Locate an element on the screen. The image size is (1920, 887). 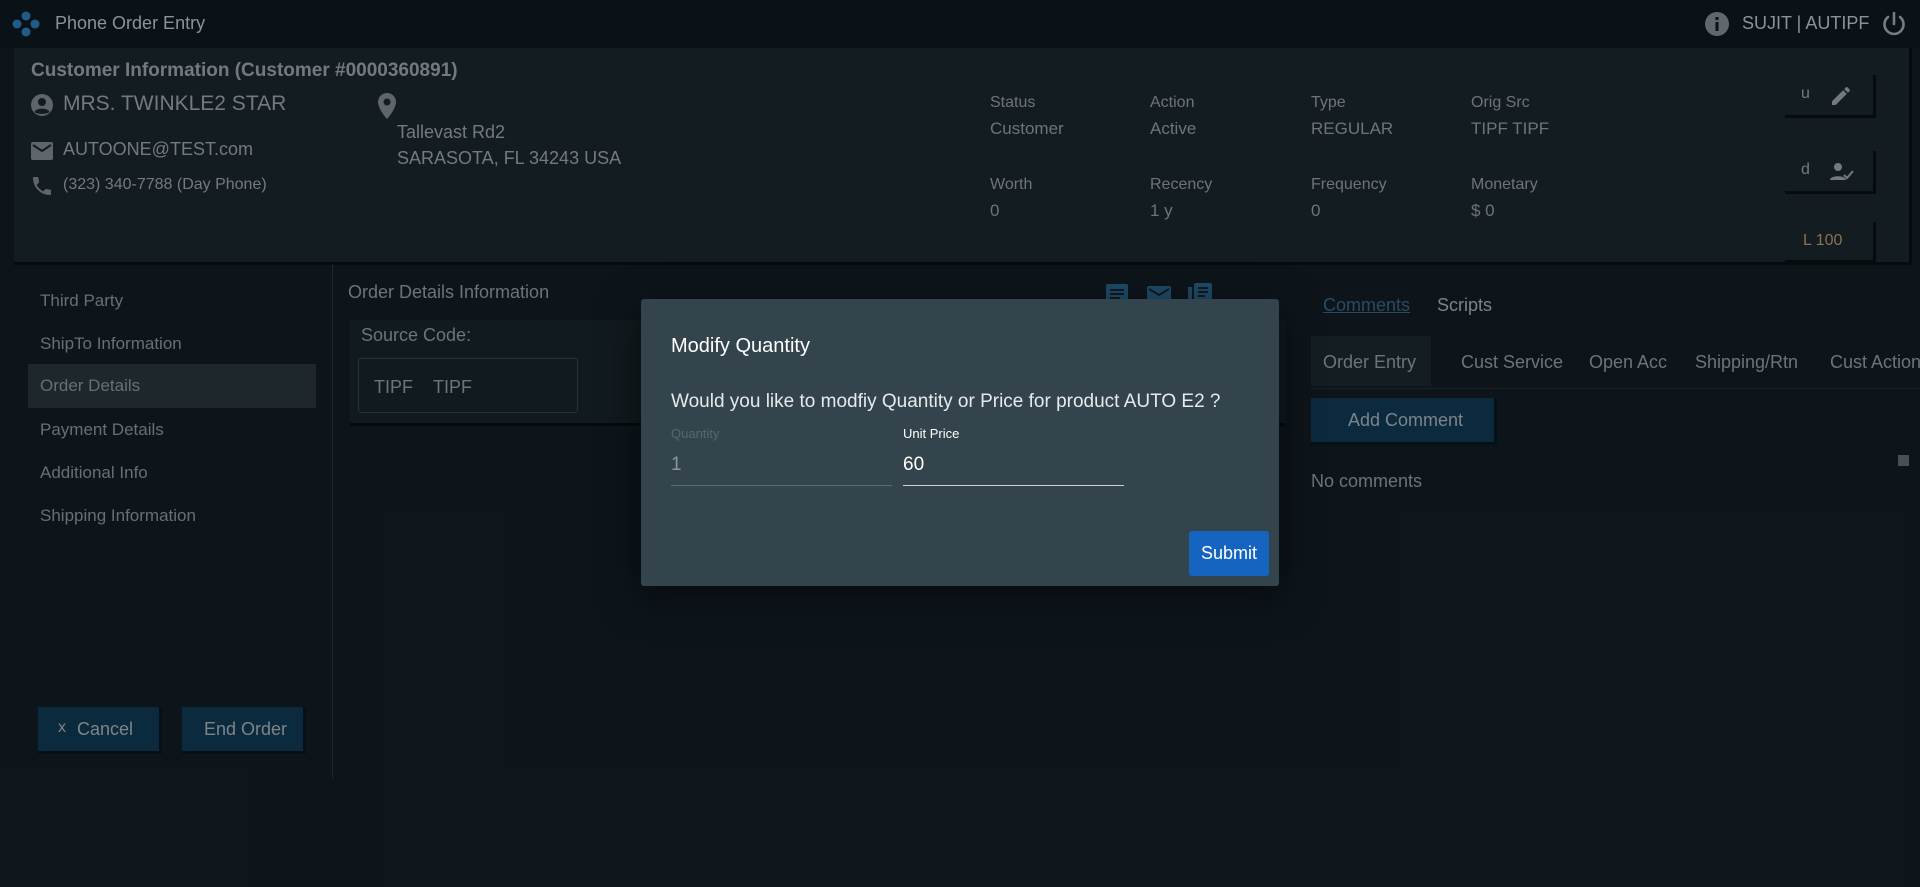
submit-button: Submit is located at coordinates (1229, 553).